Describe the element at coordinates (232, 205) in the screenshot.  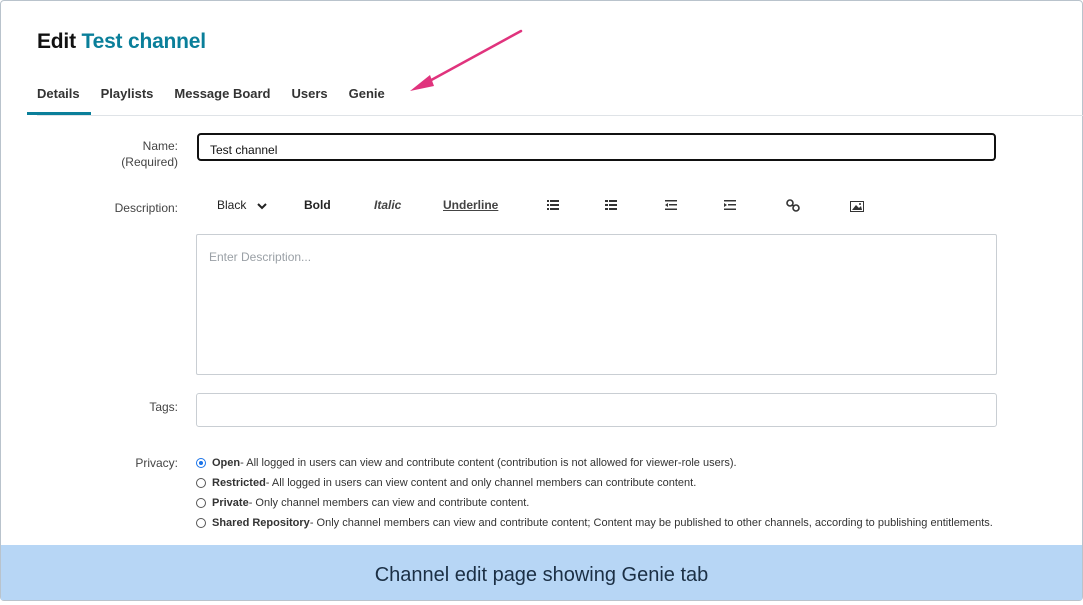
I see `font-color-value: Black` at that location.